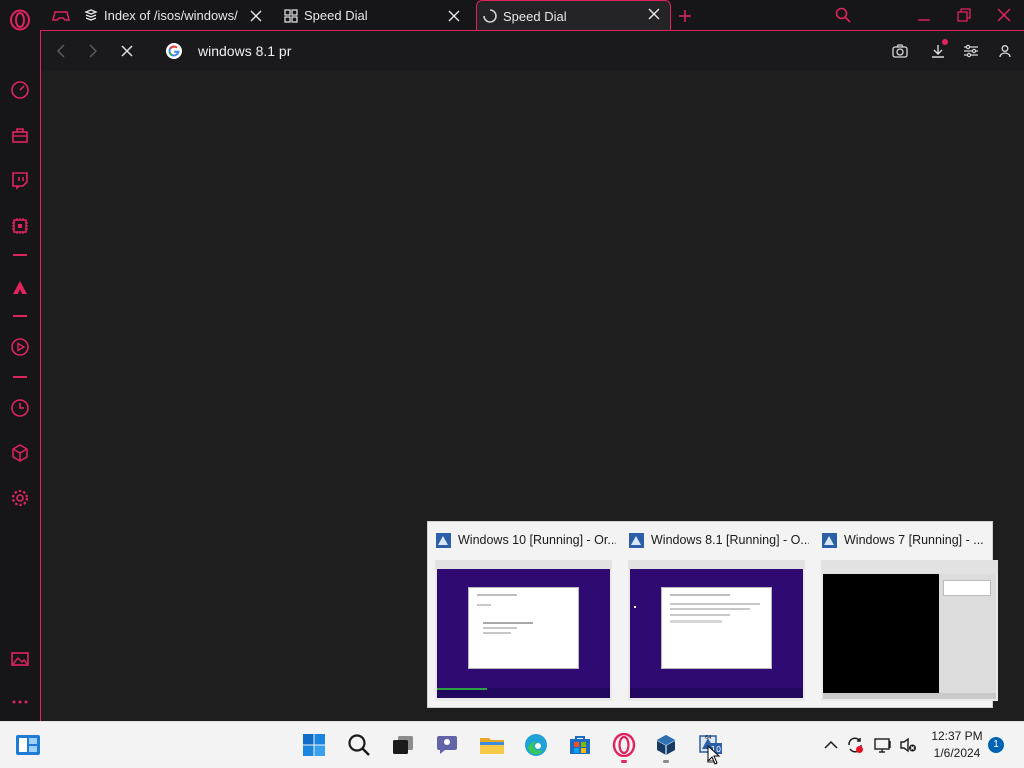 The width and height of the screenshot is (1024, 768). Describe the element at coordinates (403, 745) in the screenshot. I see `task-view-icon` at that location.